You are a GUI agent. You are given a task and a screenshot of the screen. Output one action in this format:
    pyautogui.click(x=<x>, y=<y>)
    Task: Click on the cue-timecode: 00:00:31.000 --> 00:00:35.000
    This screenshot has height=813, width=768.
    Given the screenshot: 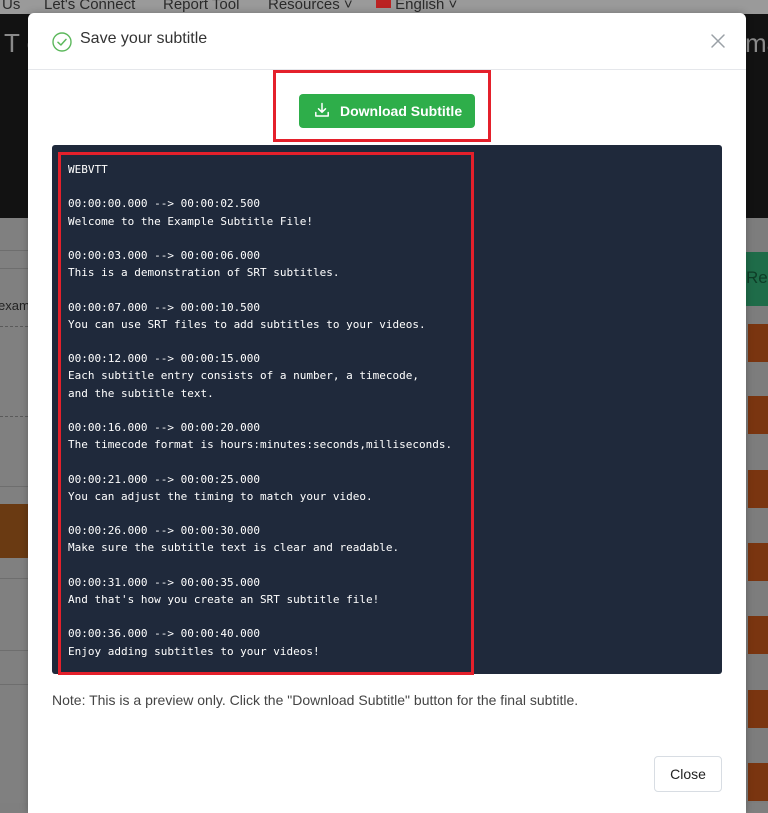 What is the action you would take?
    pyautogui.click(x=164, y=582)
    